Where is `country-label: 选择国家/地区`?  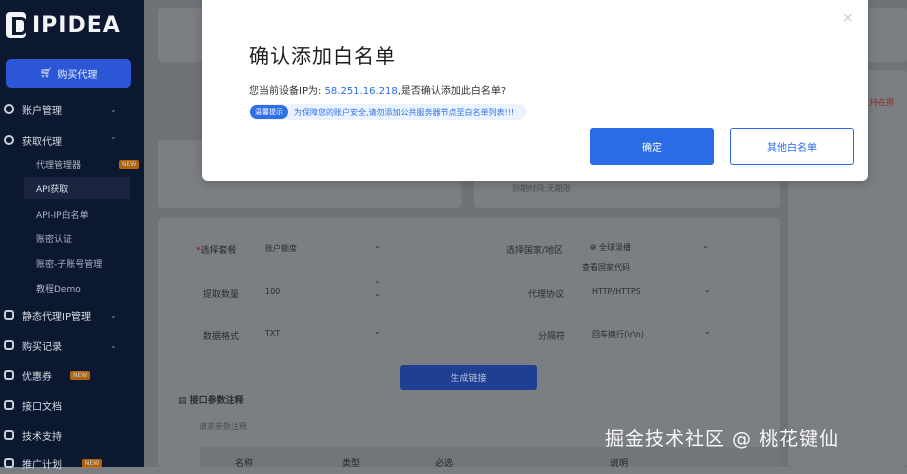
country-label: 选择国家/地区 is located at coordinates (535, 251).